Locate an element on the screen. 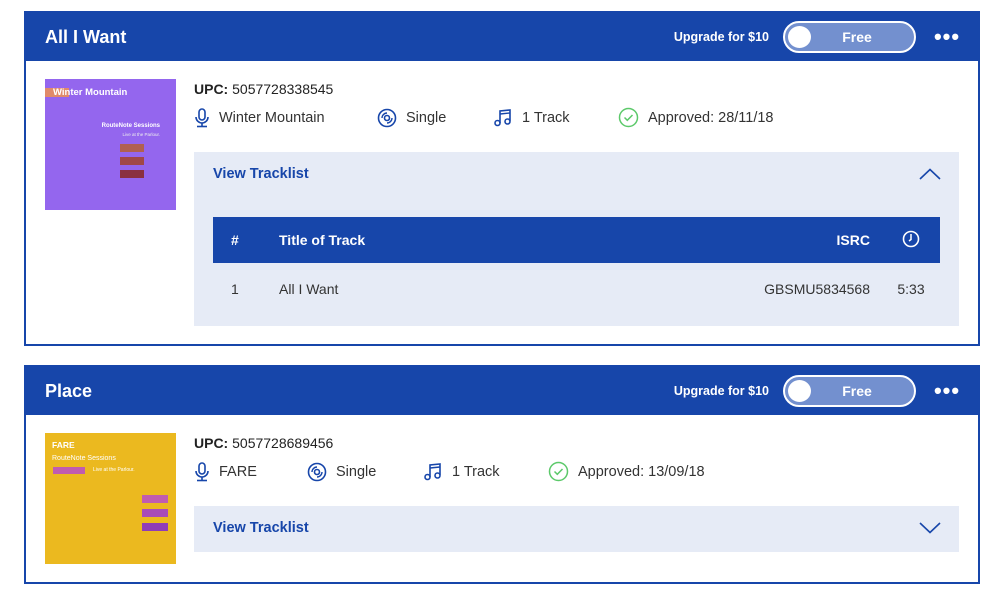 The height and width of the screenshot is (601, 1000). col-title: Title of Track is located at coordinates (510, 240).